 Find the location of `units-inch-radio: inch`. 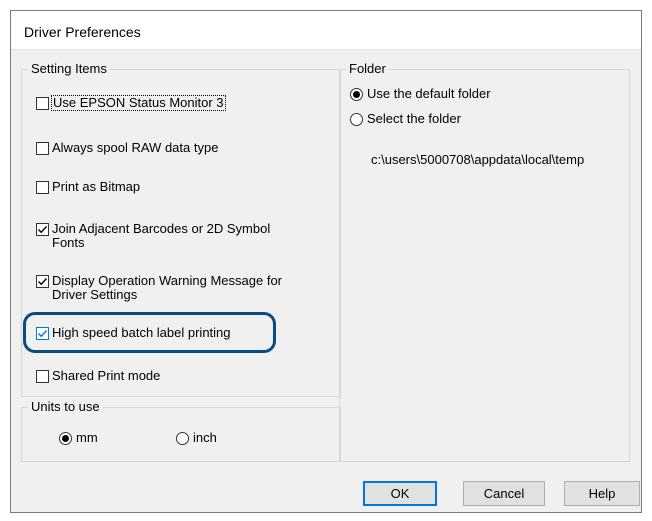

units-inch-radio: inch is located at coordinates (196, 438).